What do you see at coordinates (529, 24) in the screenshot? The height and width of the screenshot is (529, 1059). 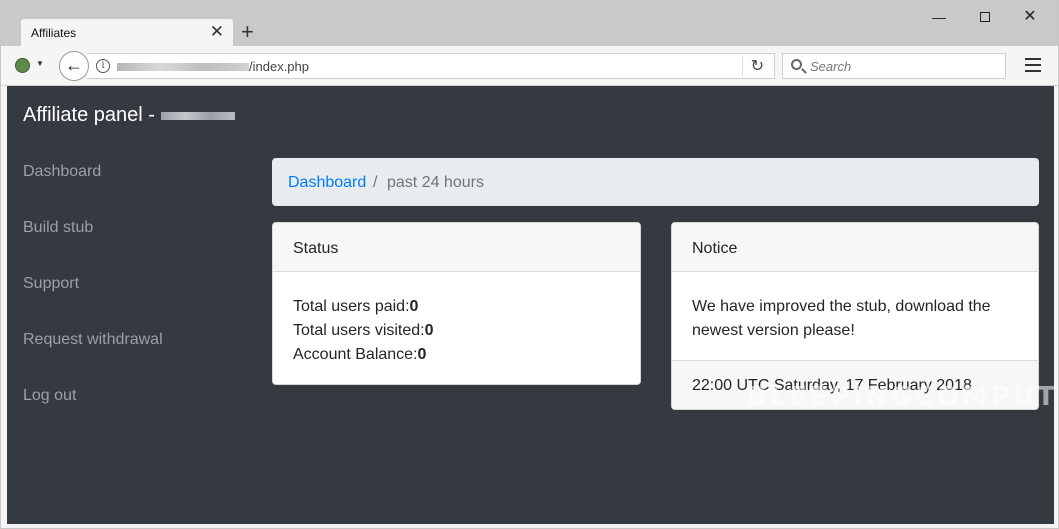 I see `title-bar: Affiliates ✕ + — ✕` at bounding box center [529, 24].